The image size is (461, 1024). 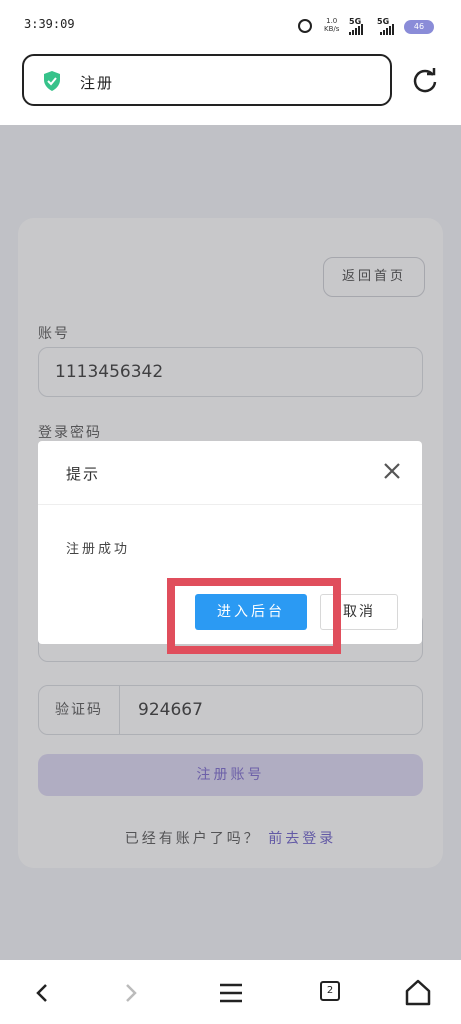 What do you see at coordinates (254, 616) in the screenshot?
I see `highlight-box` at bounding box center [254, 616].